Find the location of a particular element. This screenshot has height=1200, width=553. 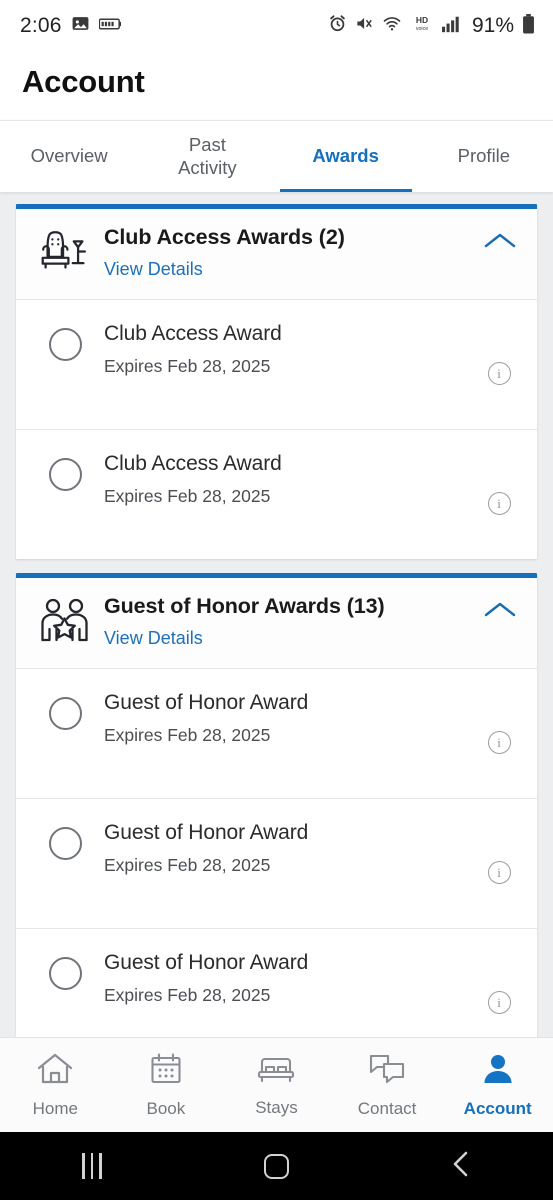

nav-item-account-label: Account is located at coordinates (497, 1108).